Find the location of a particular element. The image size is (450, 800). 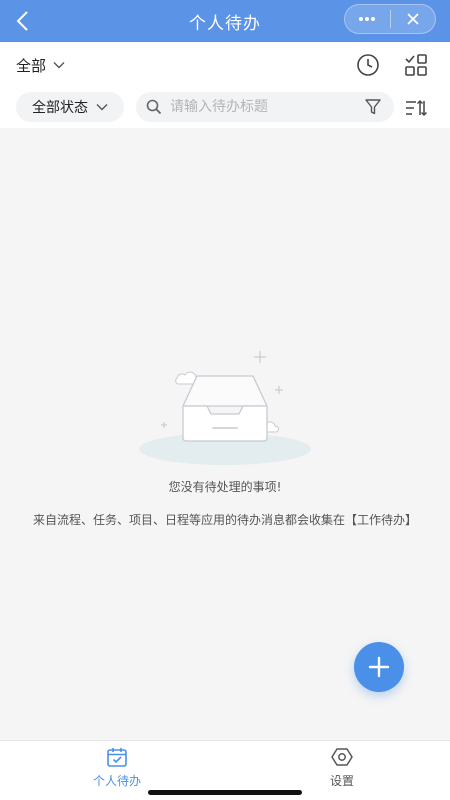

close-icon is located at coordinates (413, 19).